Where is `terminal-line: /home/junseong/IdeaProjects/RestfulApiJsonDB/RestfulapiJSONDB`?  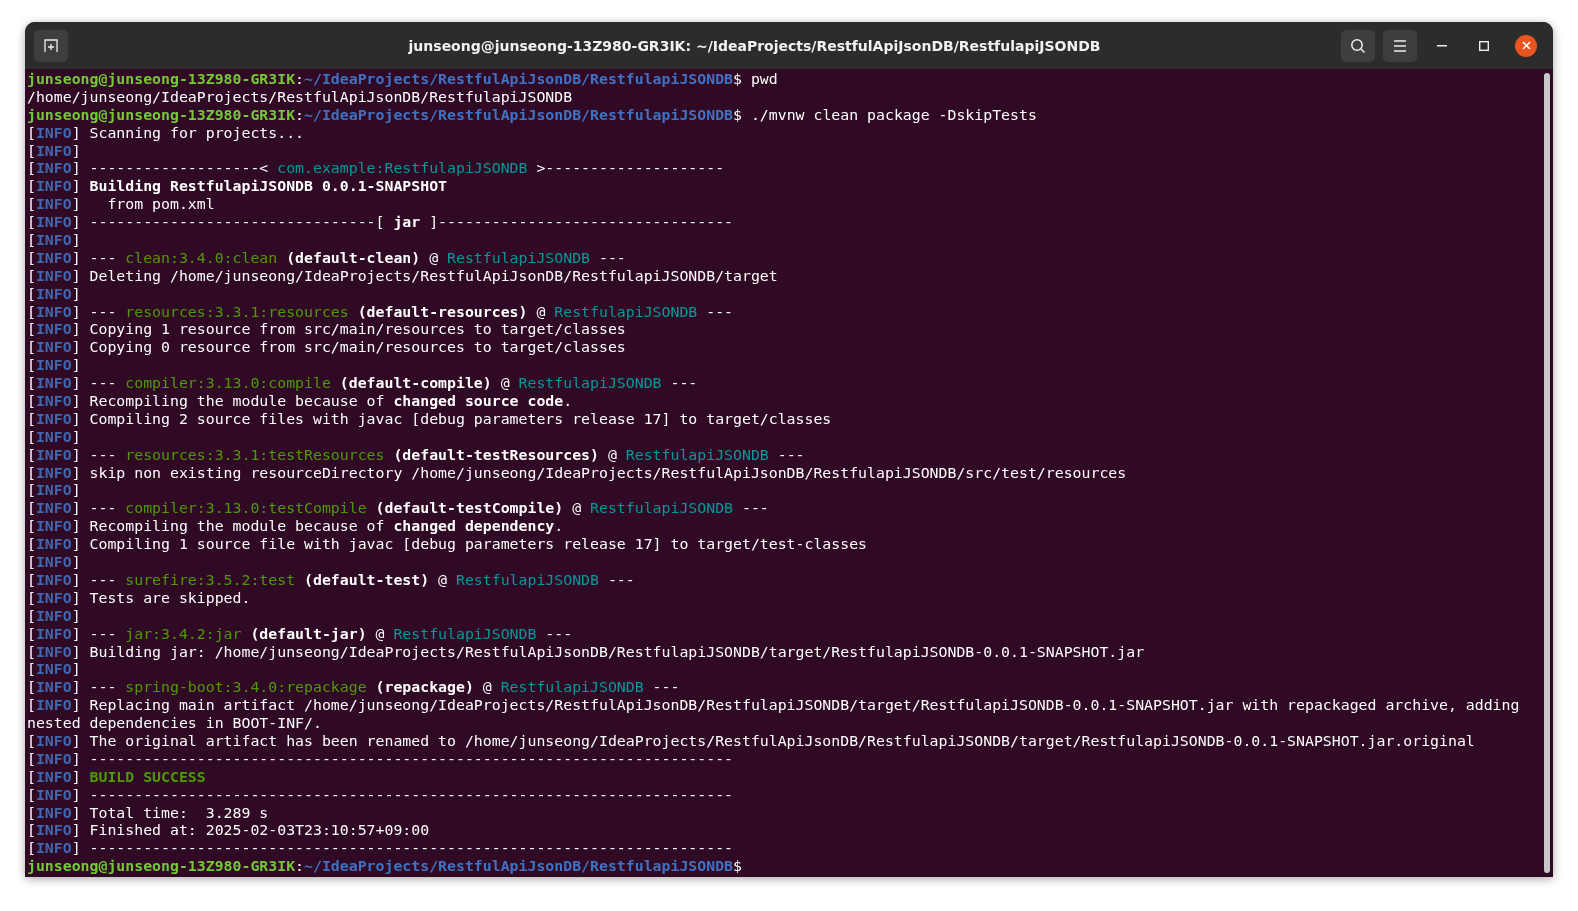 terminal-line: /home/junseong/IdeaProjects/RestfulApiJsonDB/RestfulapiJSONDB is located at coordinates (300, 97).